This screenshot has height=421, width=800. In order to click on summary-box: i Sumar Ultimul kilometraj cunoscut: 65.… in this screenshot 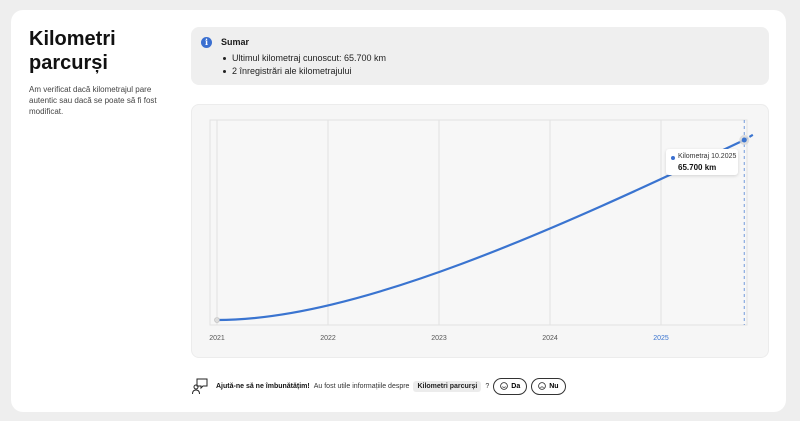, I will do `click(480, 56)`.